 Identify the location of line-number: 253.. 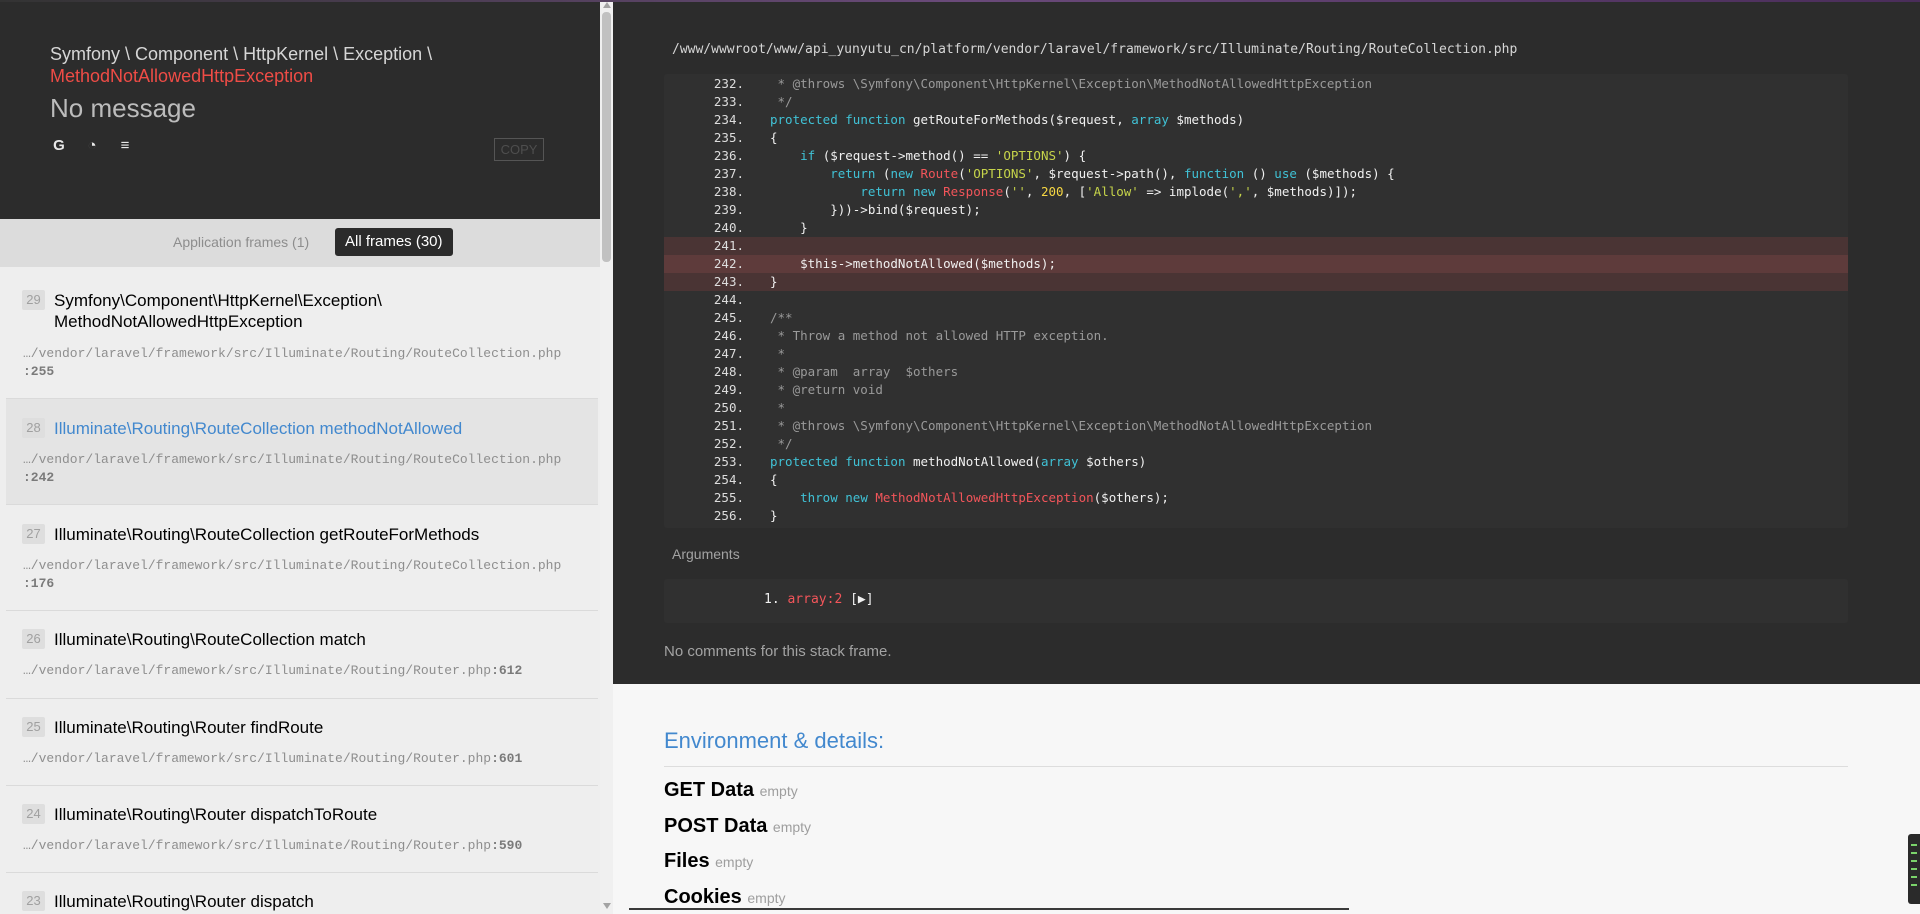
(728, 461).